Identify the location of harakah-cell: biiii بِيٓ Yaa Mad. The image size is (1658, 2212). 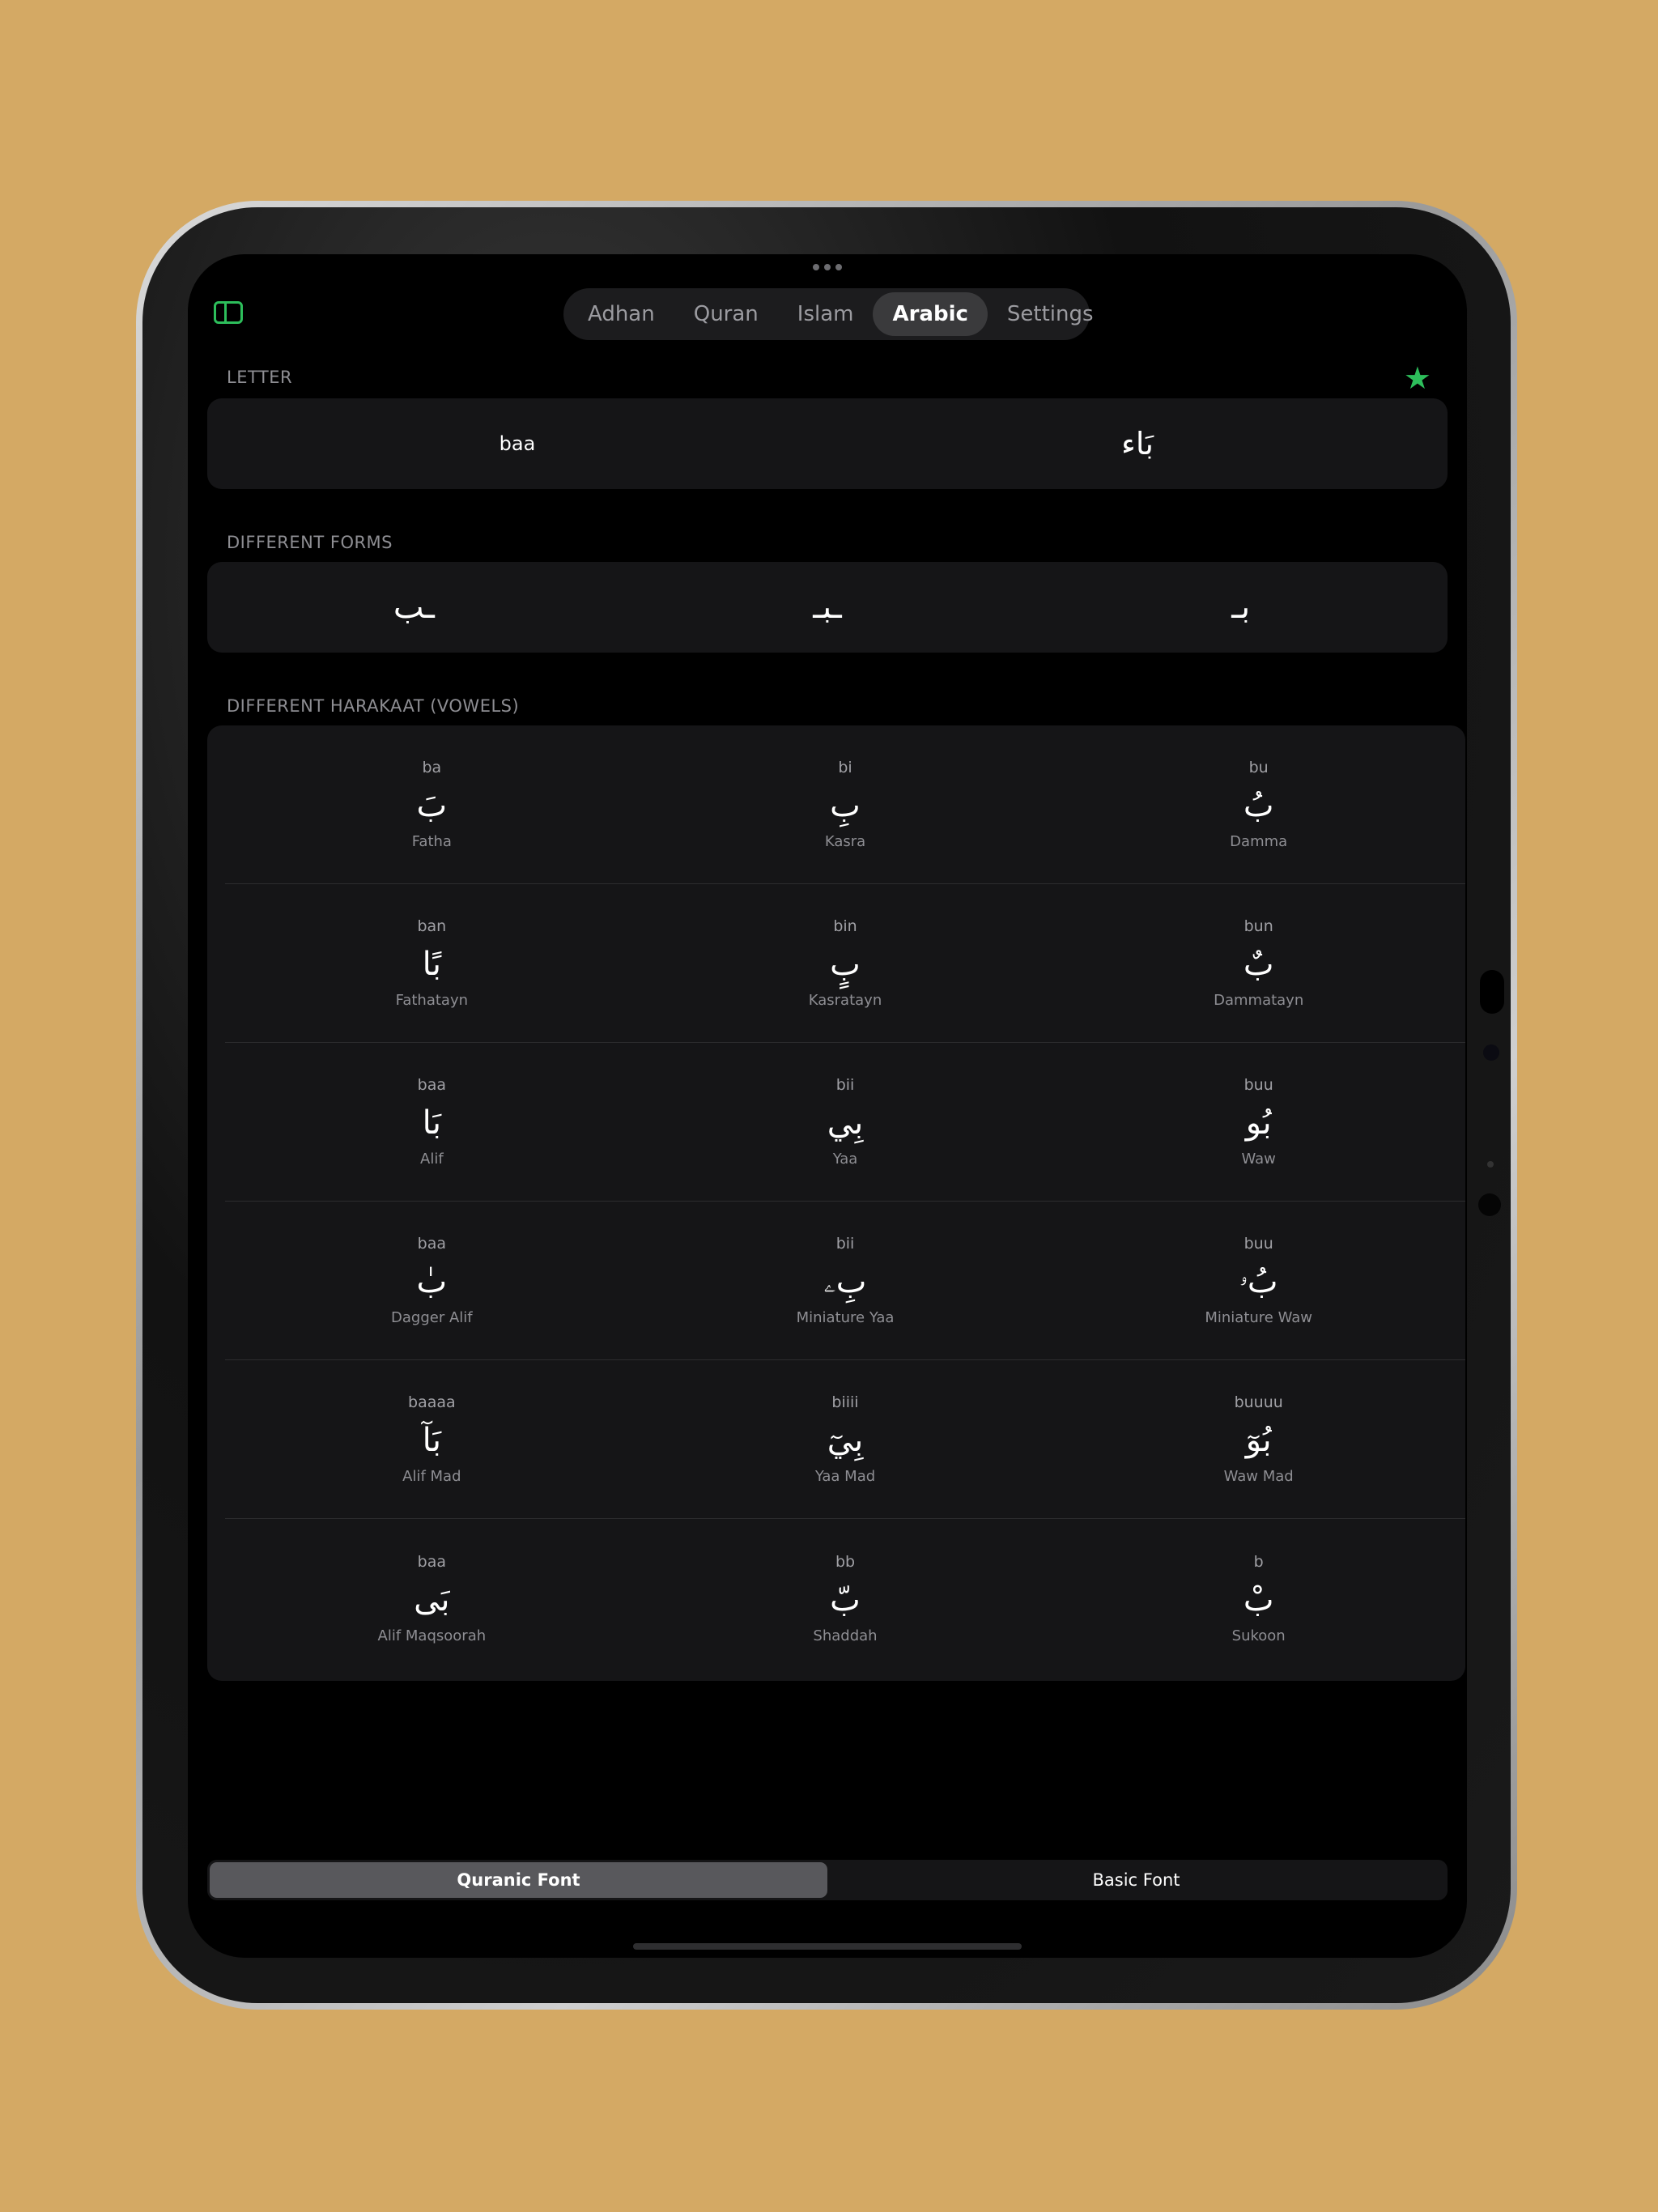
(845, 1439).